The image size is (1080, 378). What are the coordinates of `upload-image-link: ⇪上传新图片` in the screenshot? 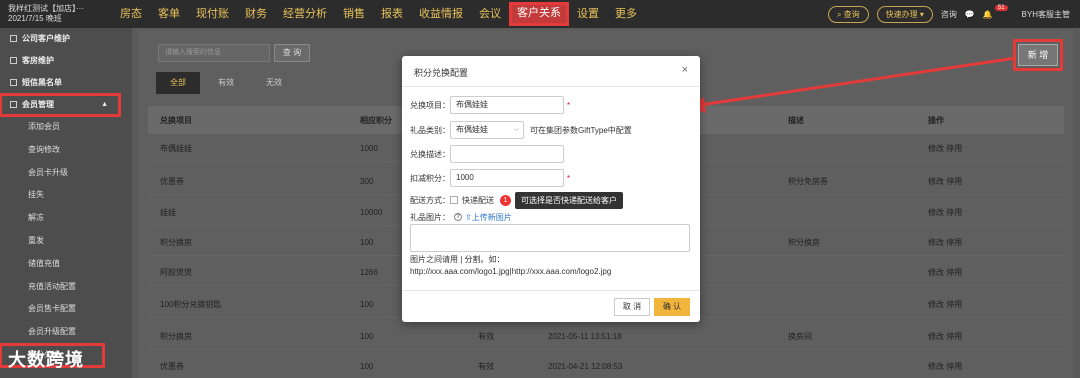 It's located at (488, 217).